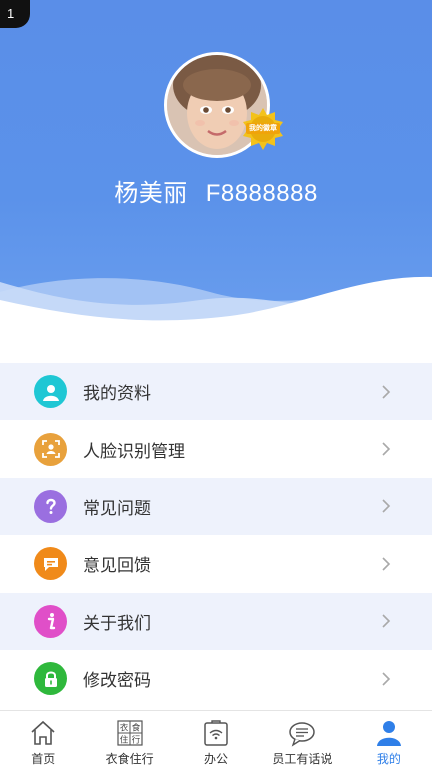 Image resolution: width=432 pixels, height=768 pixels. Describe the element at coordinates (134, 451) in the screenshot. I see `menu-item-label: 人脸识别管理` at that location.